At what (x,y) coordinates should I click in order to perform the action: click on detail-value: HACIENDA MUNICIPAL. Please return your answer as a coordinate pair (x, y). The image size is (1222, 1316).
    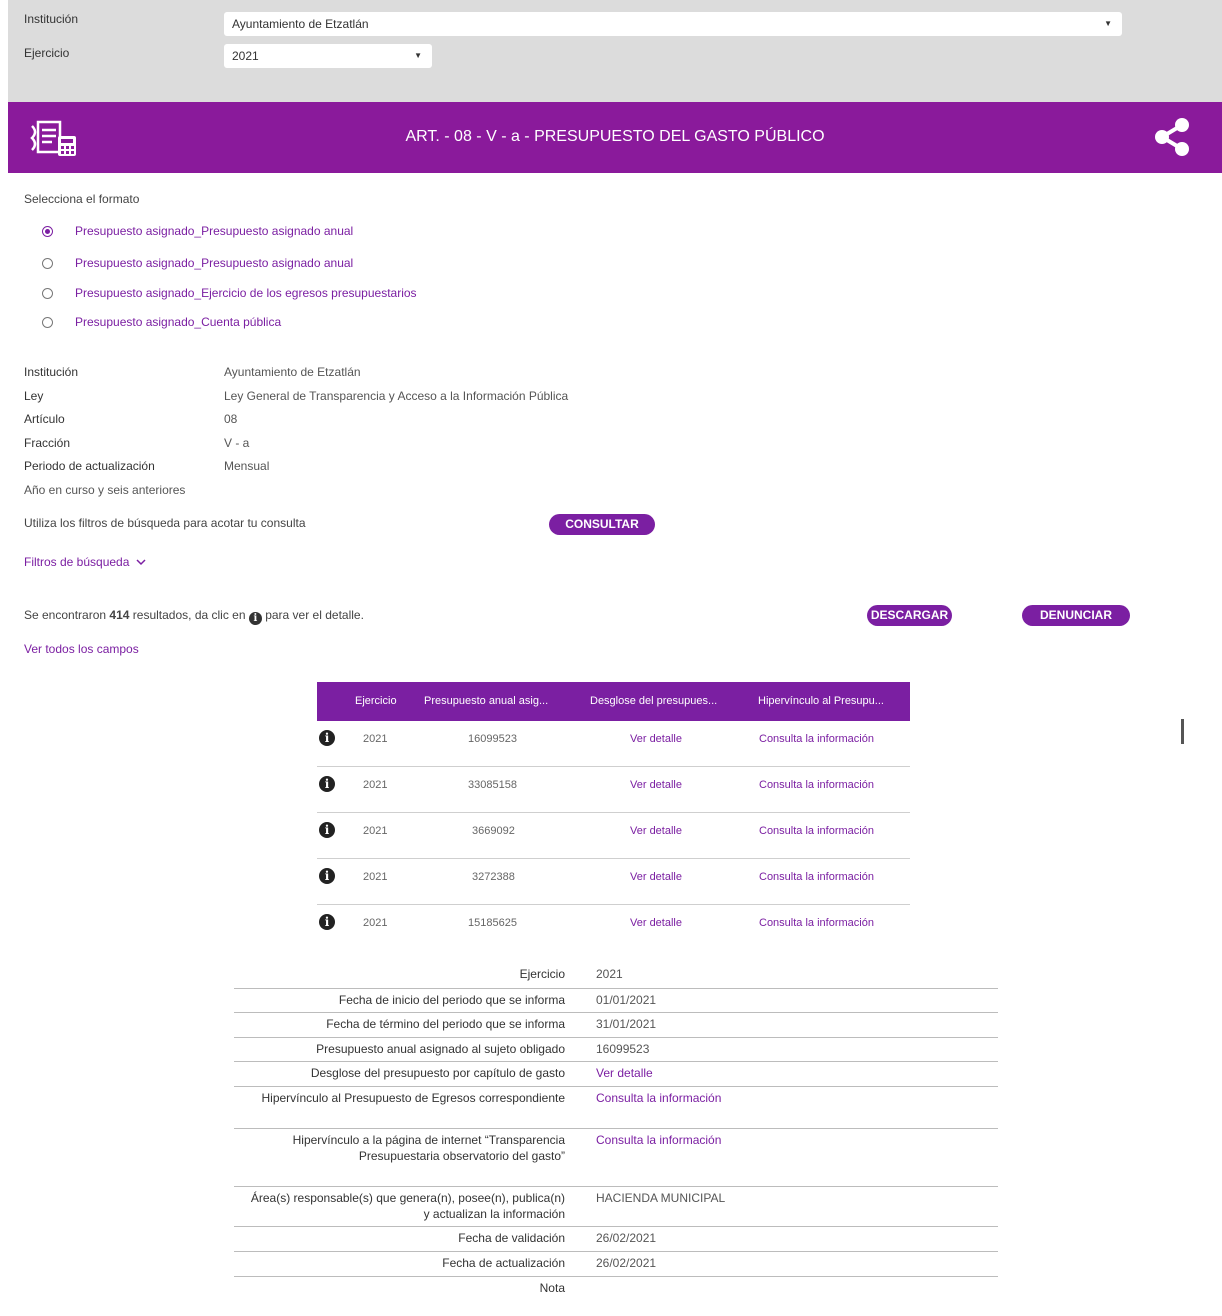
    Looking at the image, I should click on (661, 1198).